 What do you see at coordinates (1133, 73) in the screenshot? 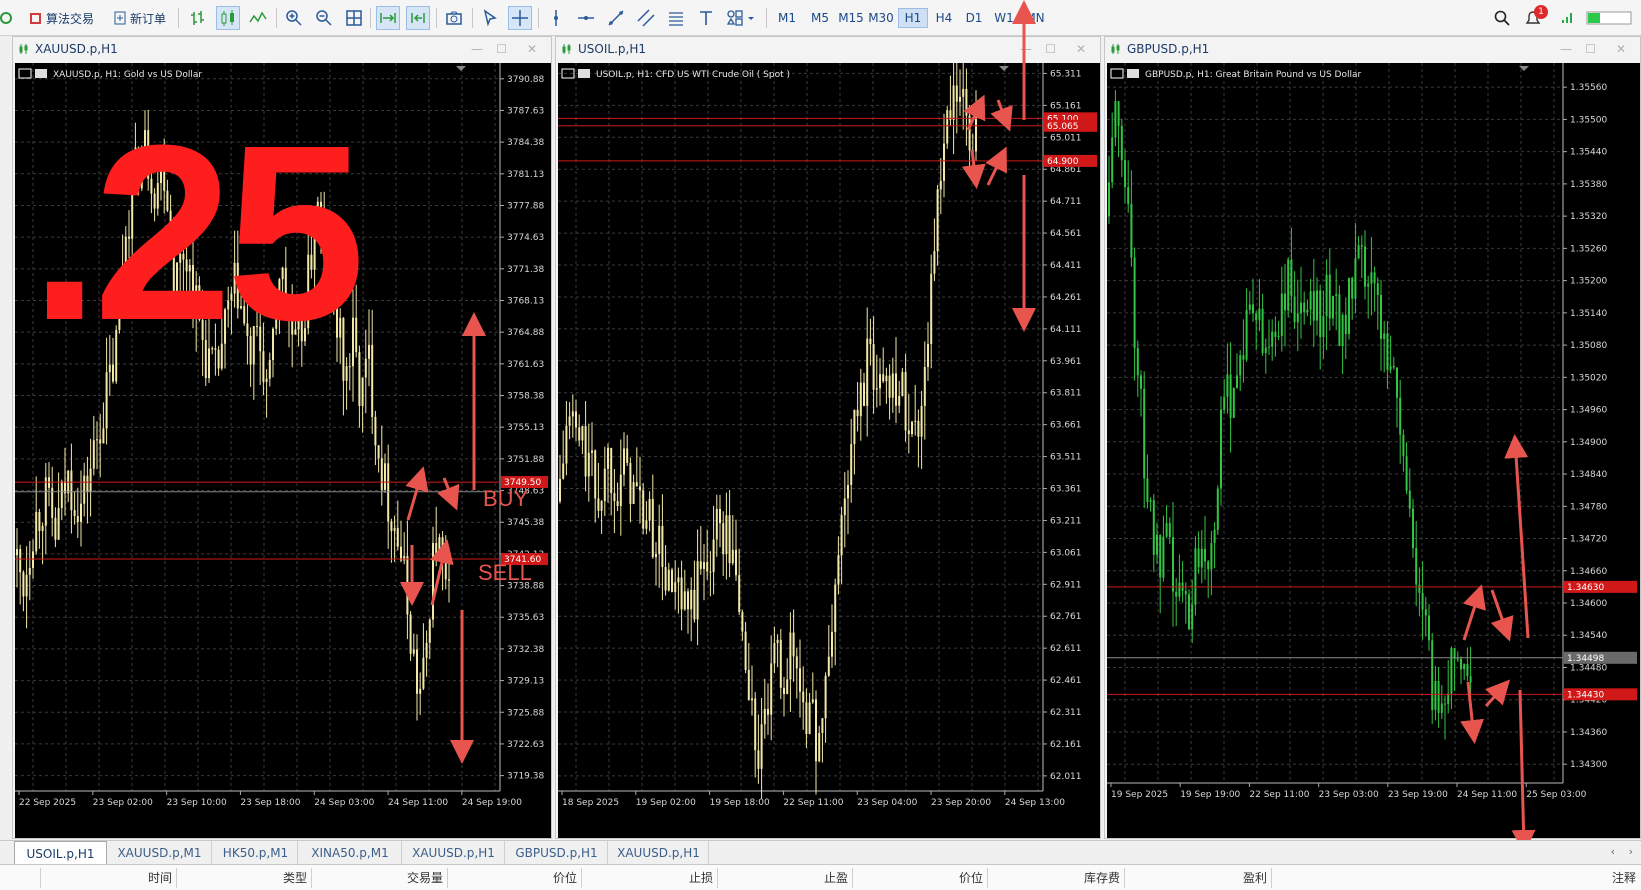
I see `market-depth-icon` at bounding box center [1133, 73].